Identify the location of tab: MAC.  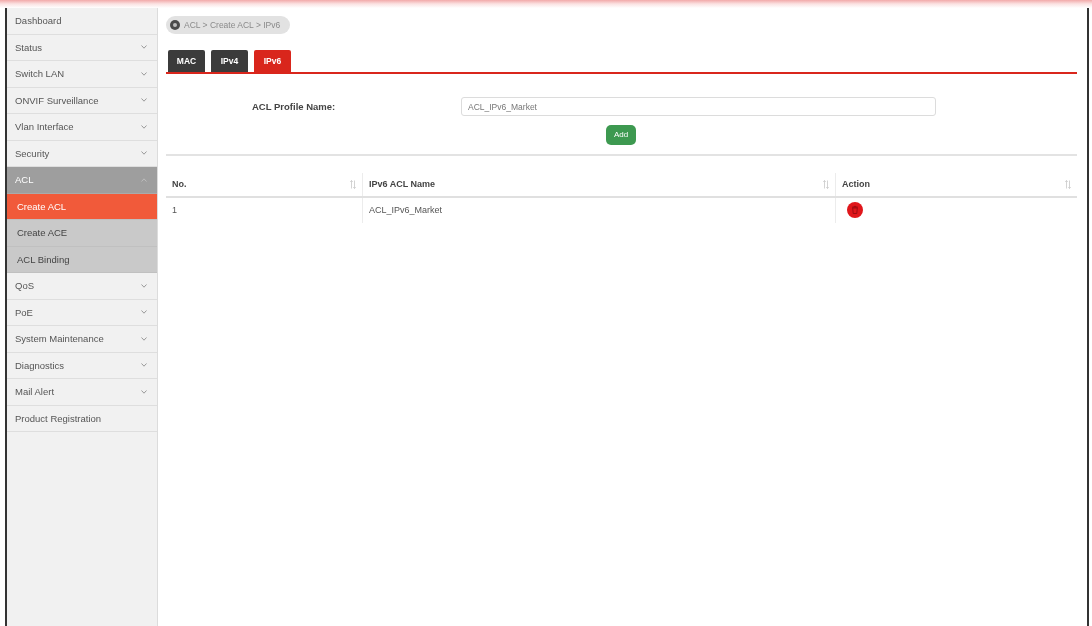
(186, 61).